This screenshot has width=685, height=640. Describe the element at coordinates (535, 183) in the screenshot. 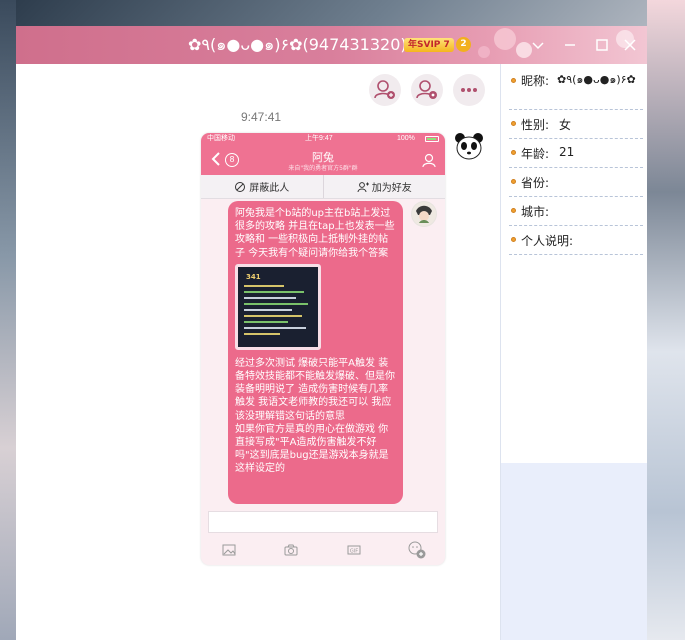

I see `province-label: 省份:` at that location.